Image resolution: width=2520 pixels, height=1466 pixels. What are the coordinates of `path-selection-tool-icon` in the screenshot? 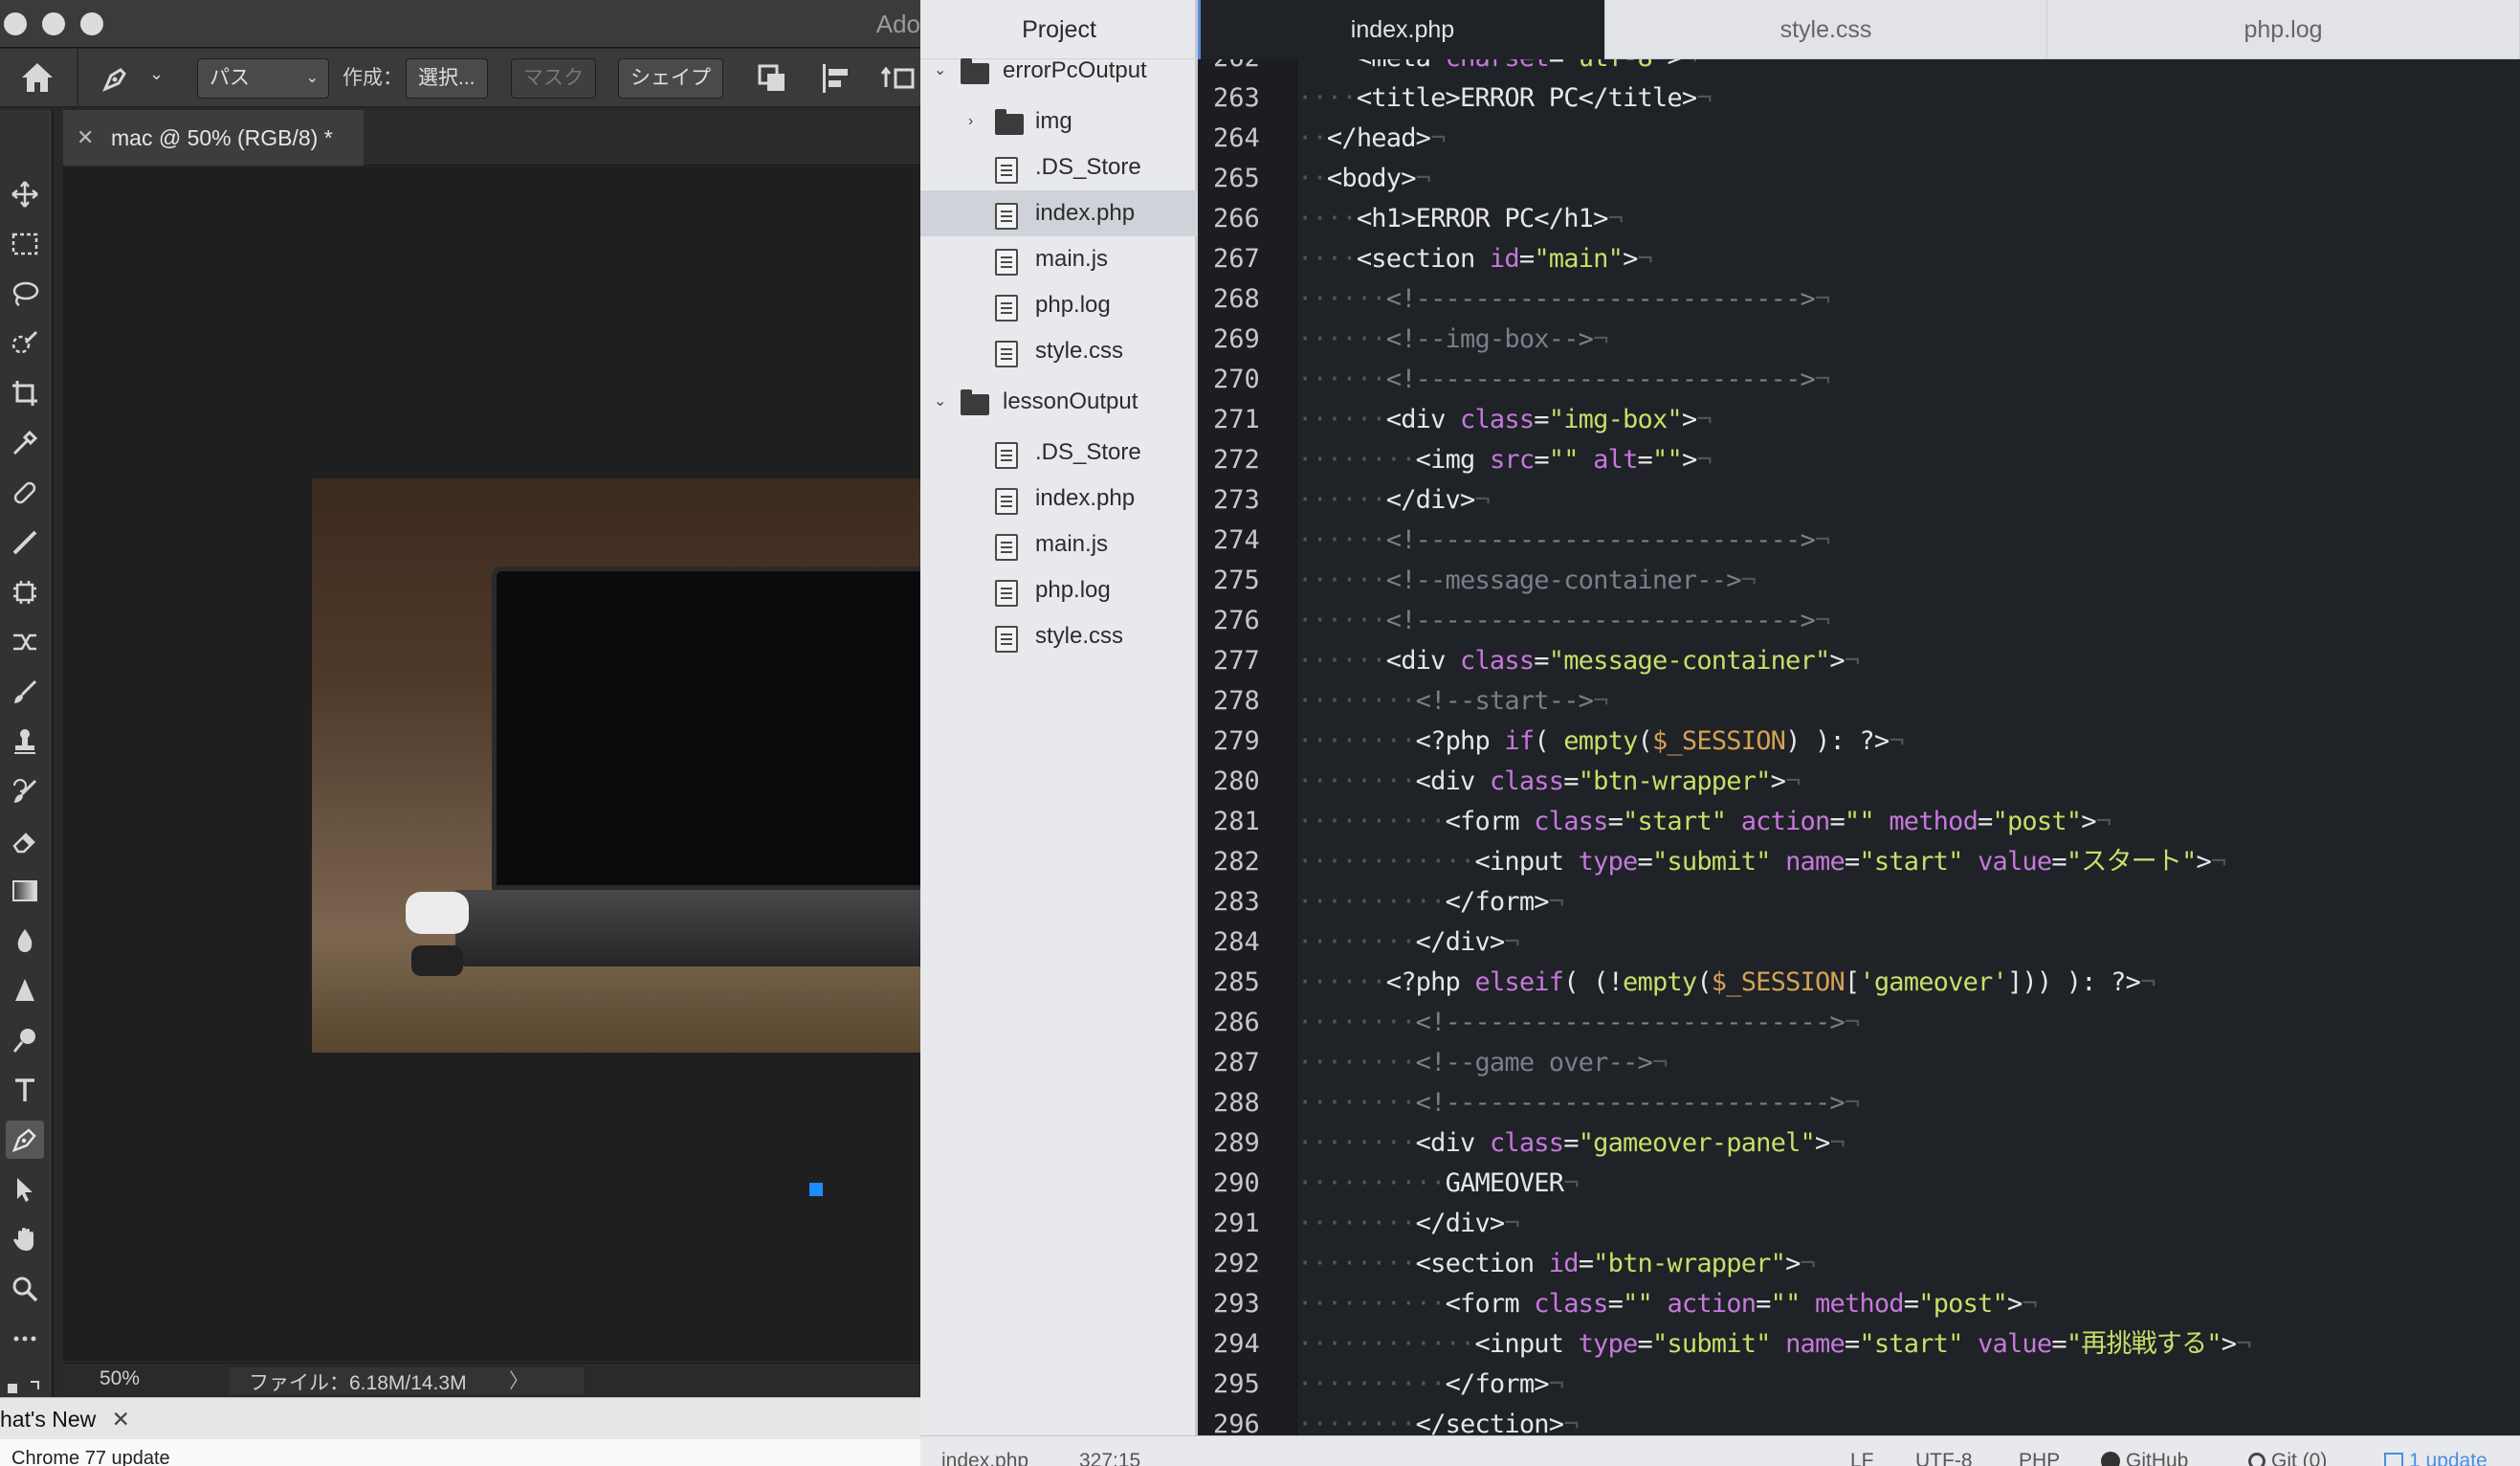 It's located at (25, 1189).